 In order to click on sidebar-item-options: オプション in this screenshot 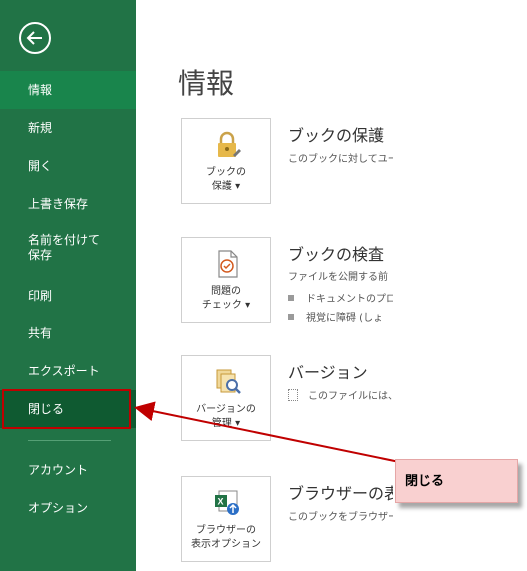, I will do `click(68, 508)`.